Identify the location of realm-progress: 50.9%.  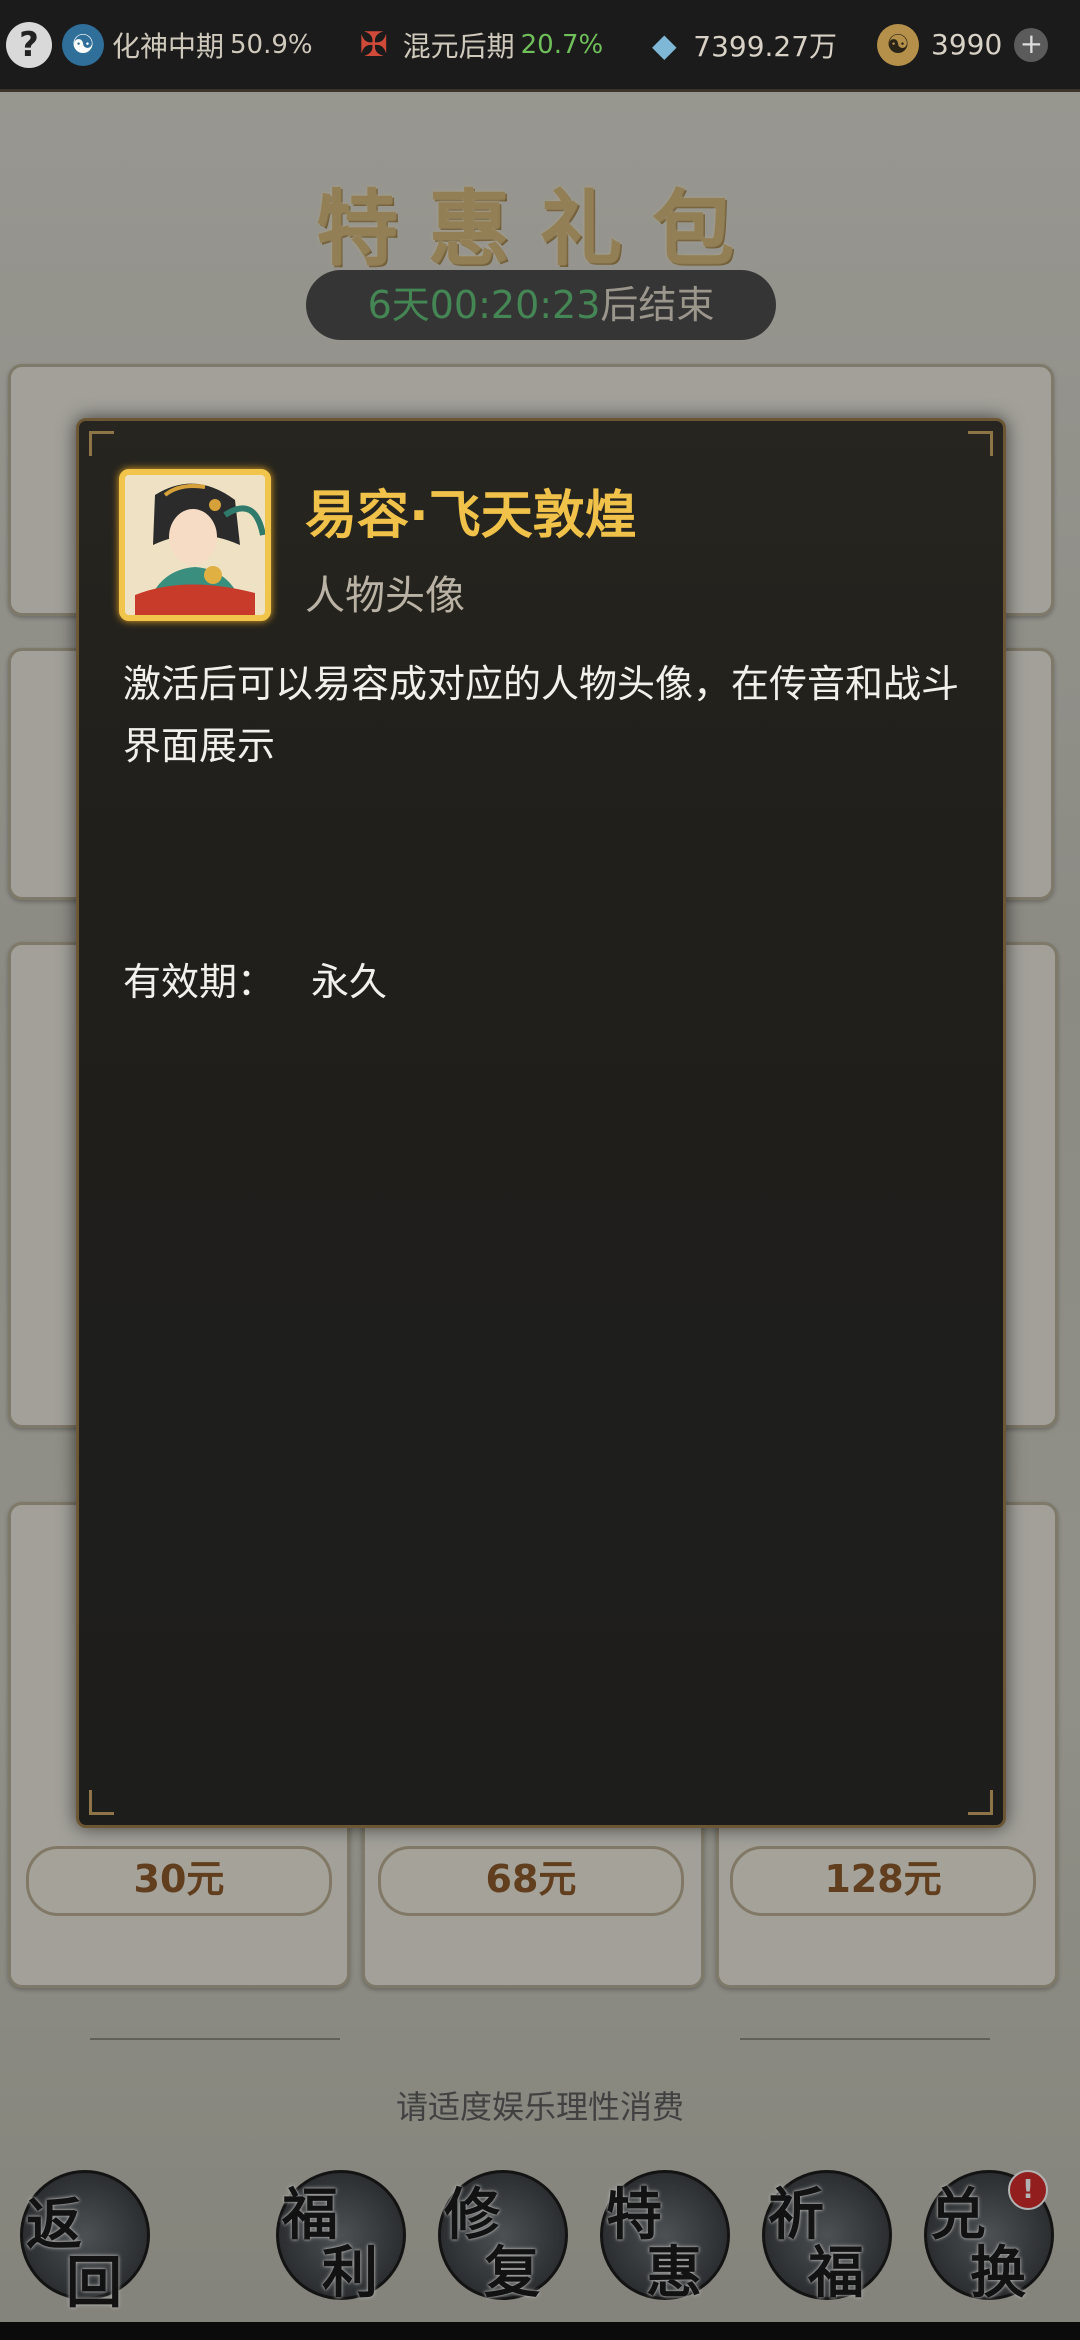
(271, 44).